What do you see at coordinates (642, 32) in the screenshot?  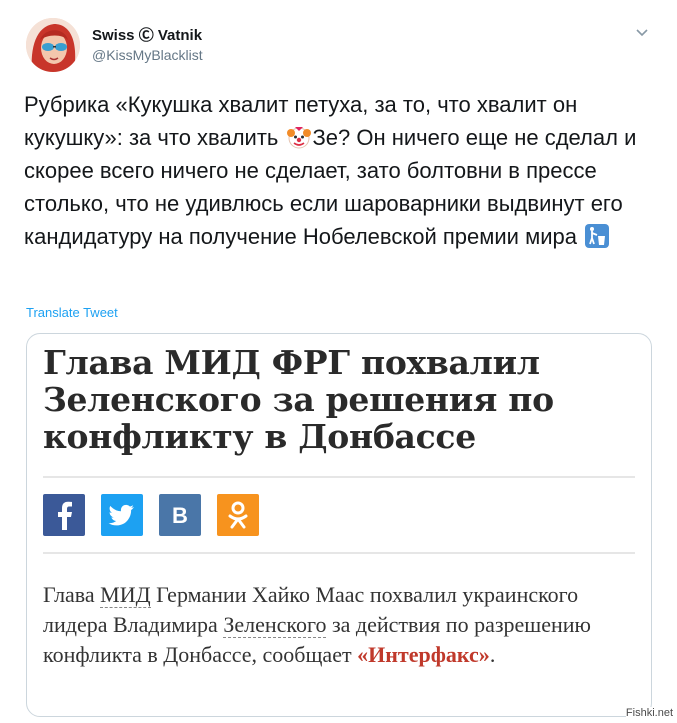 I see `chevron-down-icon` at bounding box center [642, 32].